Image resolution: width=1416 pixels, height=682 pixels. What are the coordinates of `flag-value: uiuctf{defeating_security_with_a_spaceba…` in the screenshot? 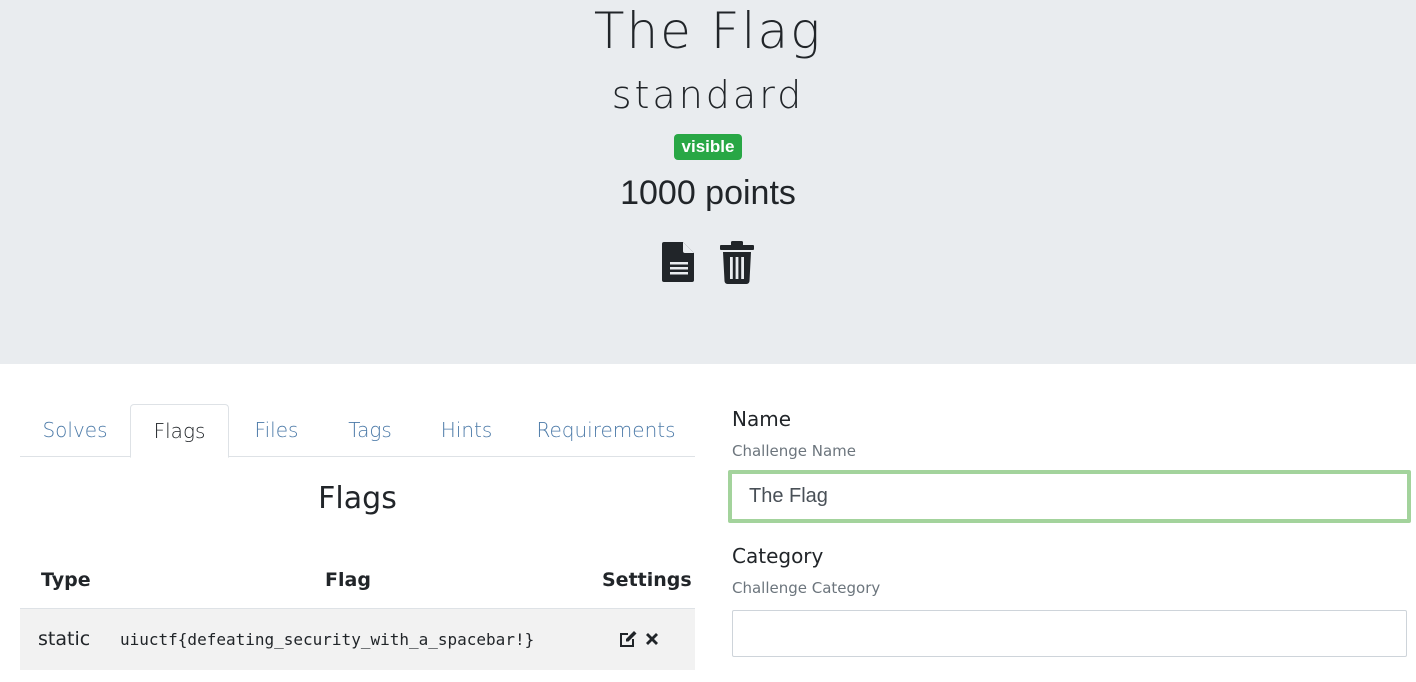 It's located at (327, 639).